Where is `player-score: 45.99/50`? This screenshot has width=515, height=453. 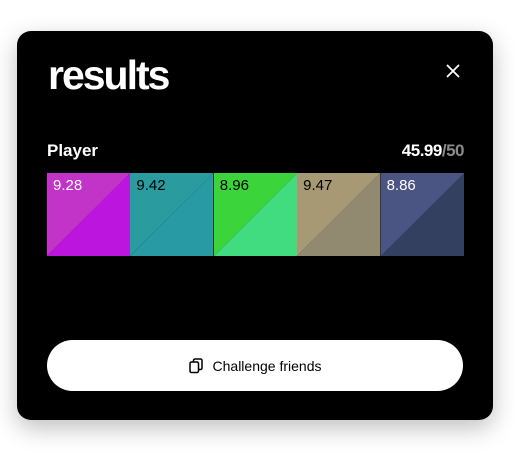
player-score: 45.99/50 is located at coordinates (433, 151).